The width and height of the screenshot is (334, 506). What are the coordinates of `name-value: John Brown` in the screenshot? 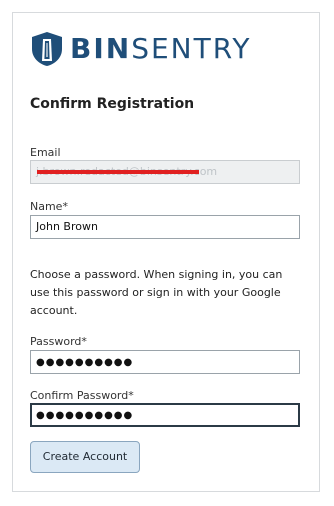 It's located at (67, 226).